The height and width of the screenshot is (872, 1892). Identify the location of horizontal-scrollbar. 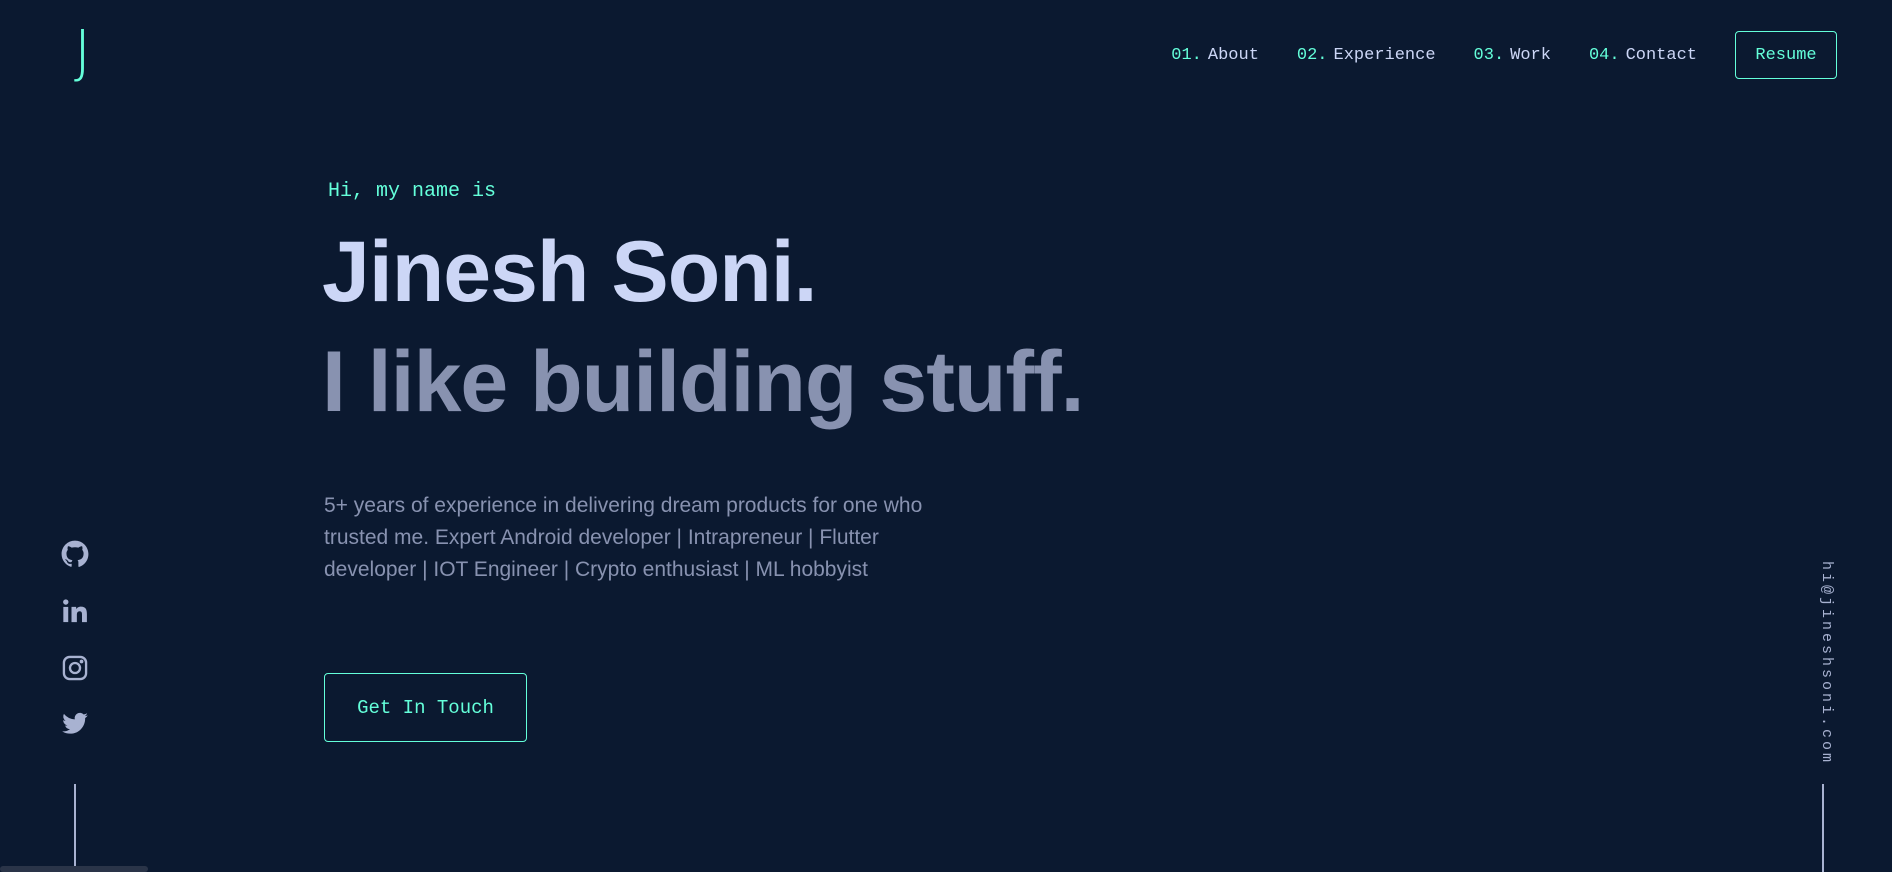
(74, 869).